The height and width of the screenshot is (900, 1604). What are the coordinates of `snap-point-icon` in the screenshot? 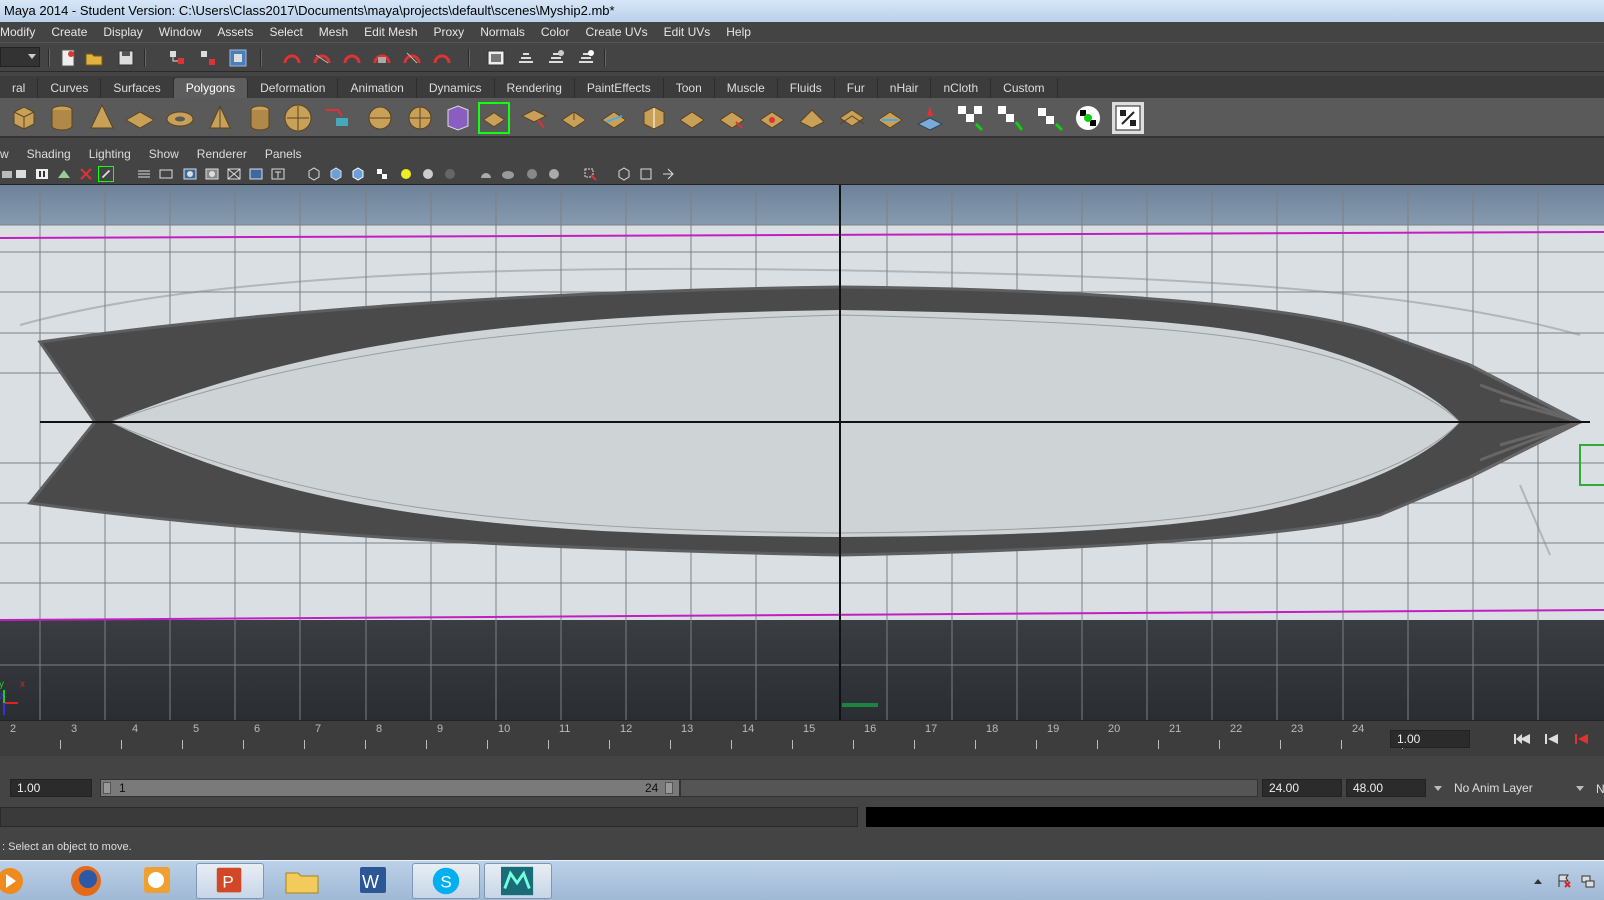 It's located at (352, 58).